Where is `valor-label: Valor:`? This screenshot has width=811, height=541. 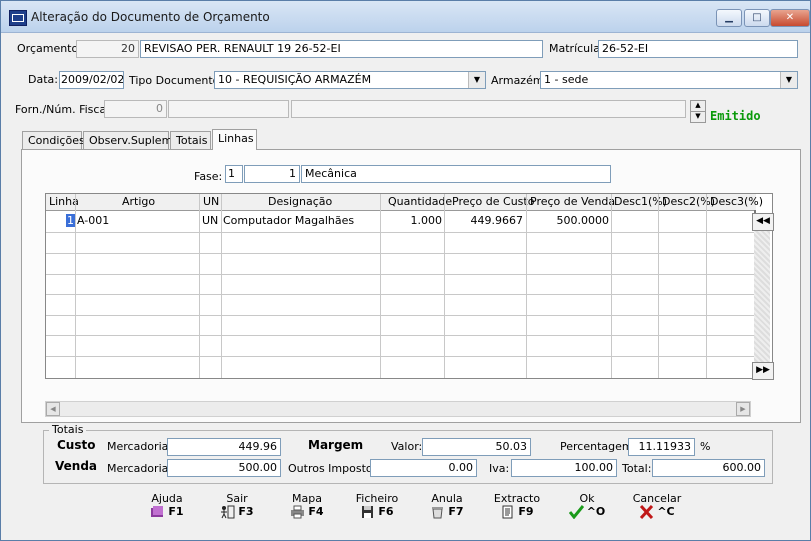 valor-label: Valor: is located at coordinates (407, 446).